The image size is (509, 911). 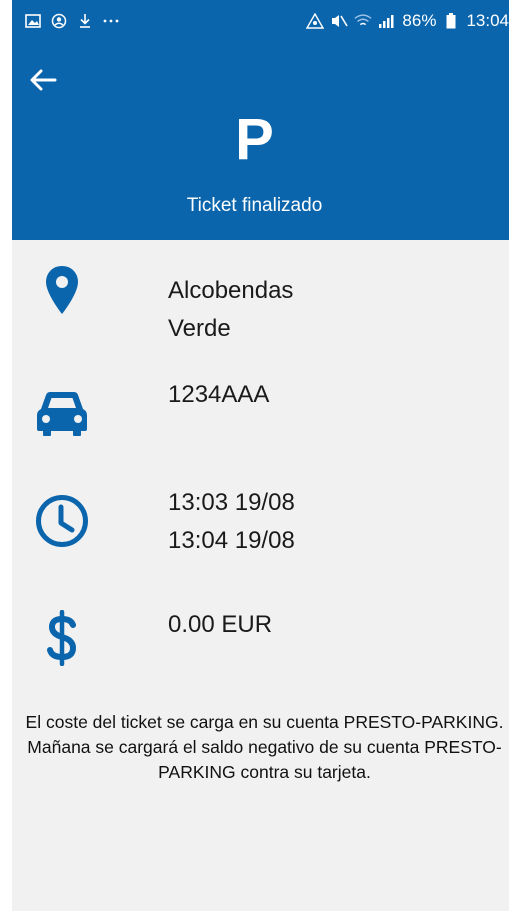 I want to click on back-button, so click(x=43, y=82).